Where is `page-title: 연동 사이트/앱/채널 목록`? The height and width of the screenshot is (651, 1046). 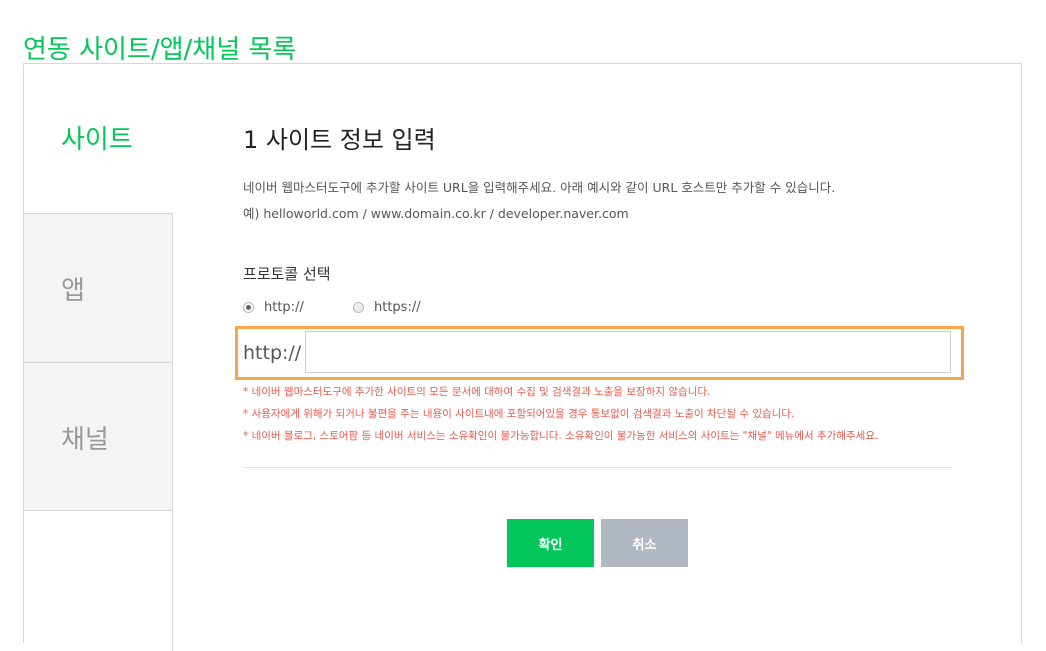 page-title: 연동 사이트/앱/채널 목록 is located at coordinates (160, 50).